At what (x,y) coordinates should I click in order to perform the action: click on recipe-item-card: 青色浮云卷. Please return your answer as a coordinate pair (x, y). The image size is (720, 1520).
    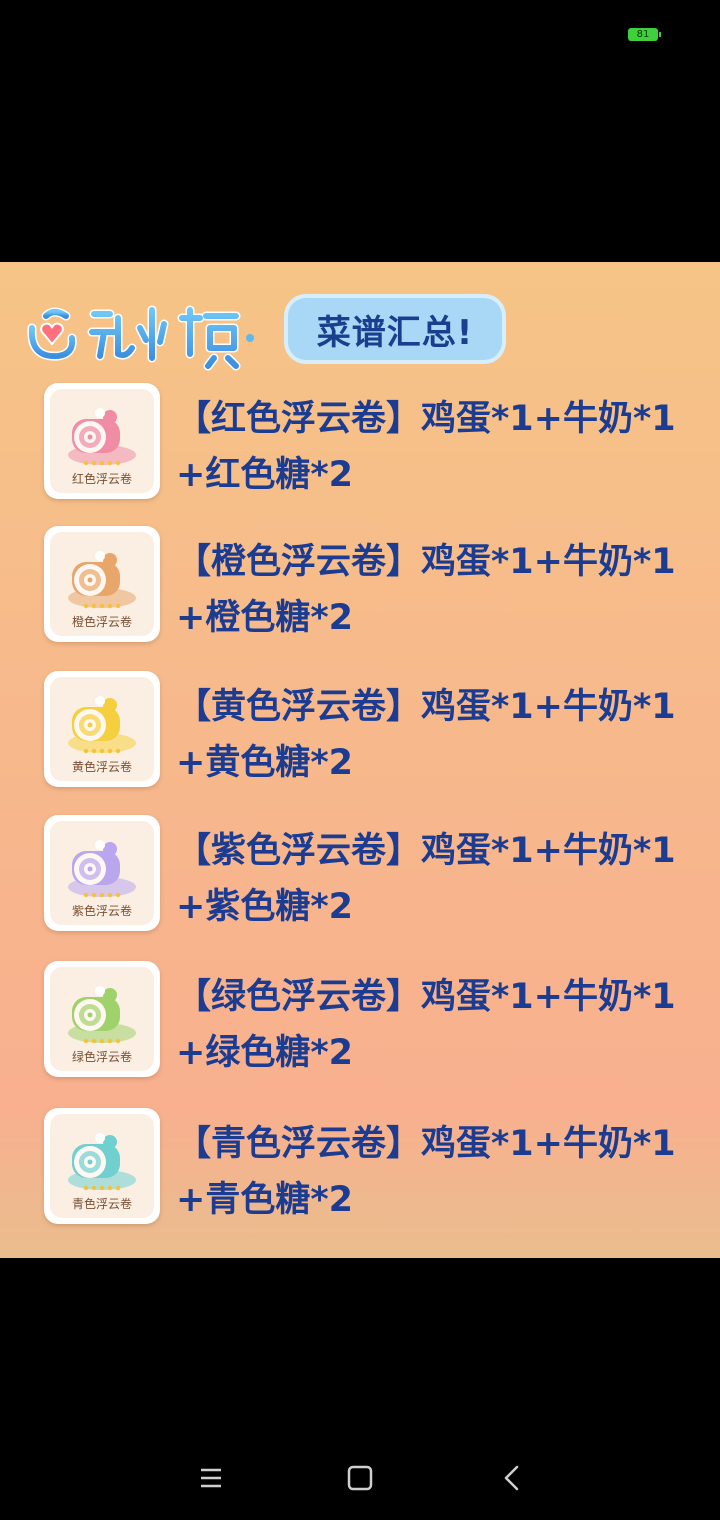
    Looking at the image, I should click on (102, 1166).